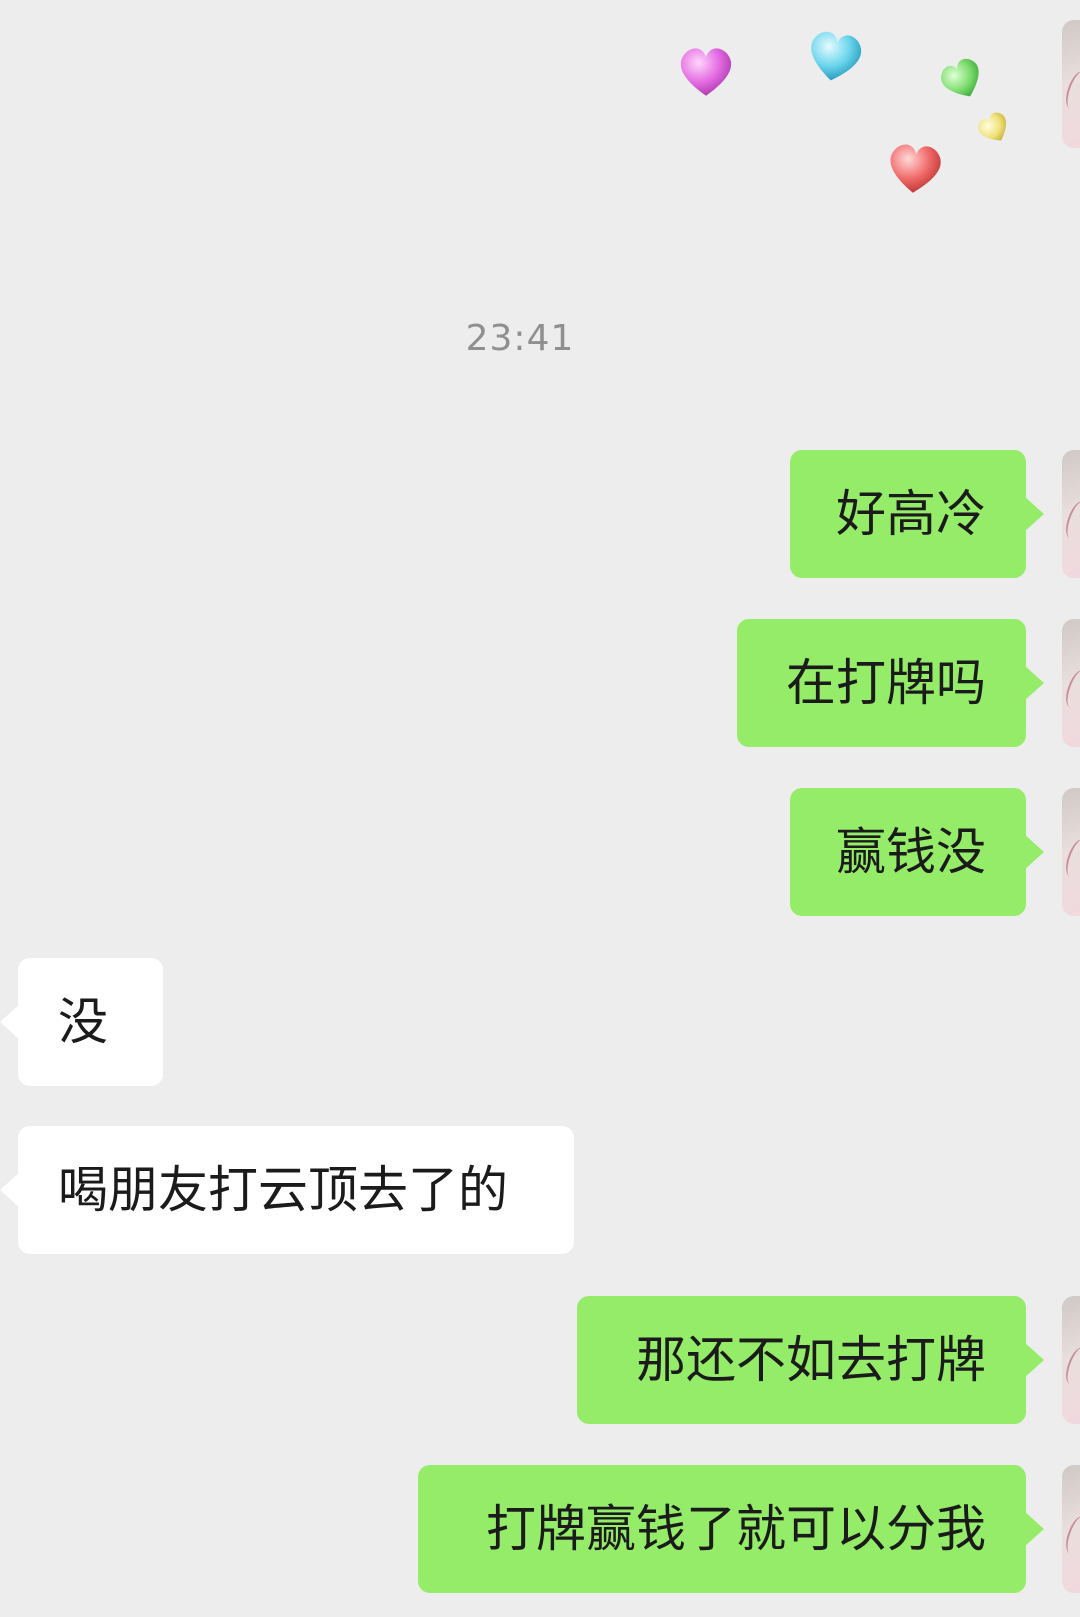 This screenshot has height=1617, width=1080. I want to click on heart-icon-pink, so click(706, 72).